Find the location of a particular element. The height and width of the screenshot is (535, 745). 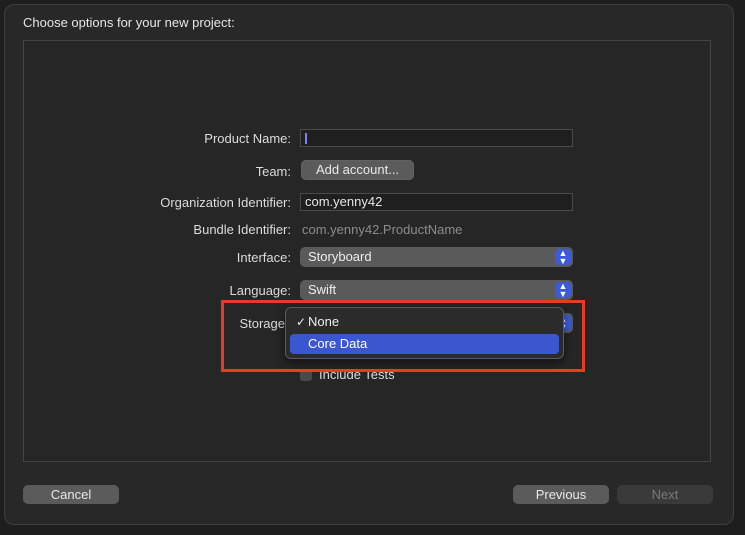

bundle-identifier-value: com.yenny42.ProductName is located at coordinates (382, 229).